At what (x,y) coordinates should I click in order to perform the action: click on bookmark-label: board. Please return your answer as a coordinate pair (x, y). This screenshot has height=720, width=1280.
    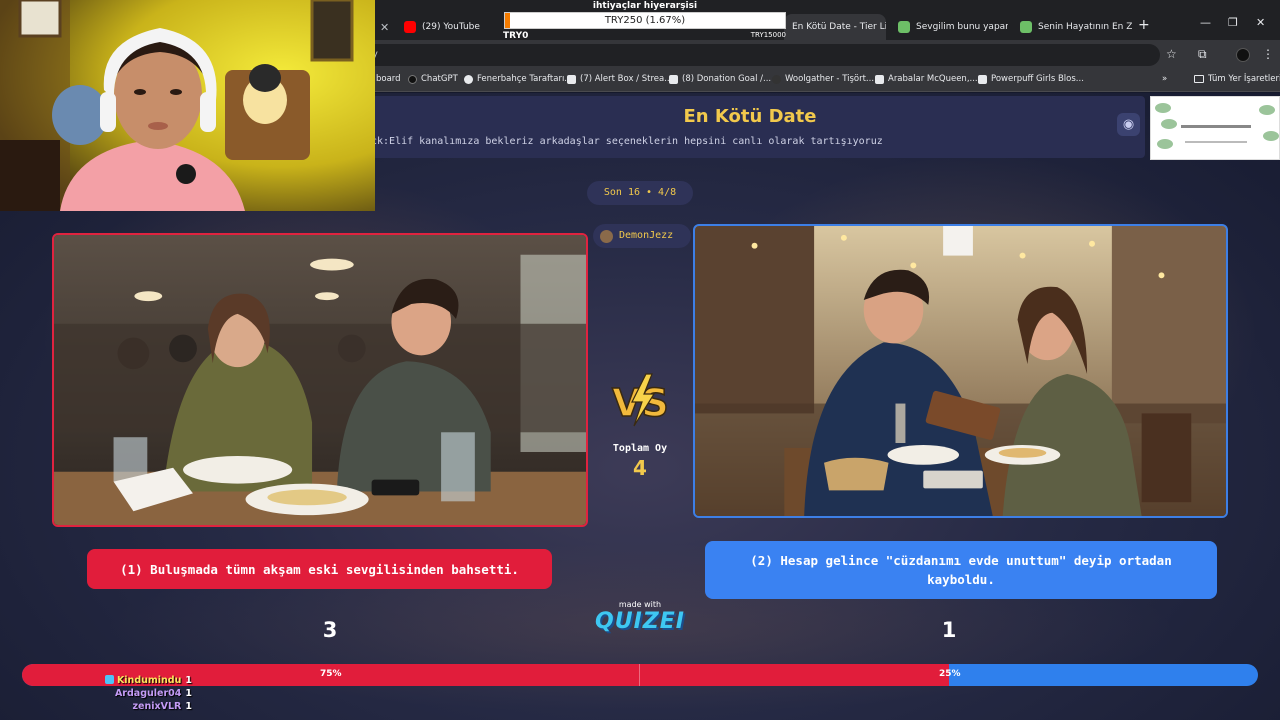
    Looking at the image, I should click on (388, 79).